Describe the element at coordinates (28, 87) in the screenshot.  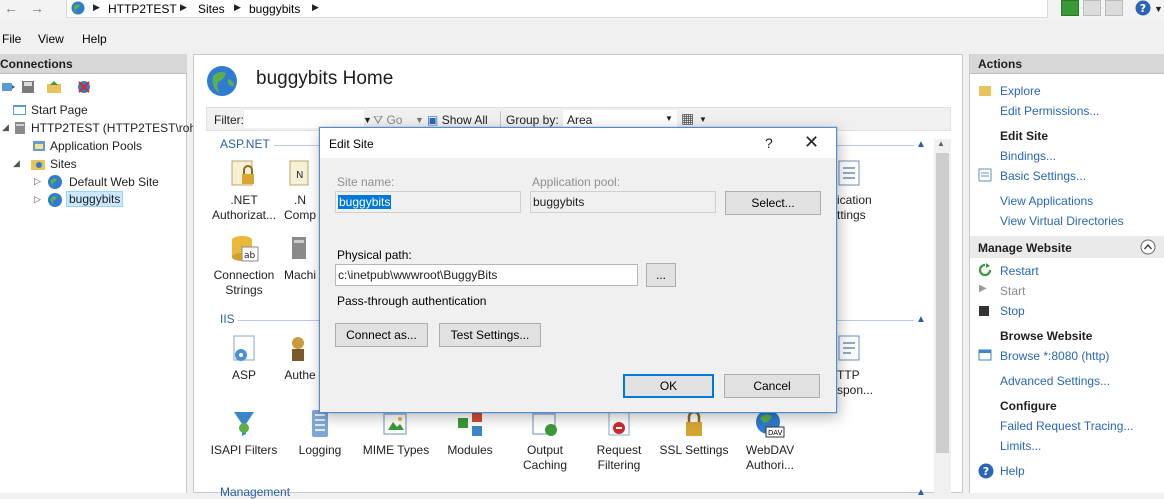
I see `save-icon` at that location.